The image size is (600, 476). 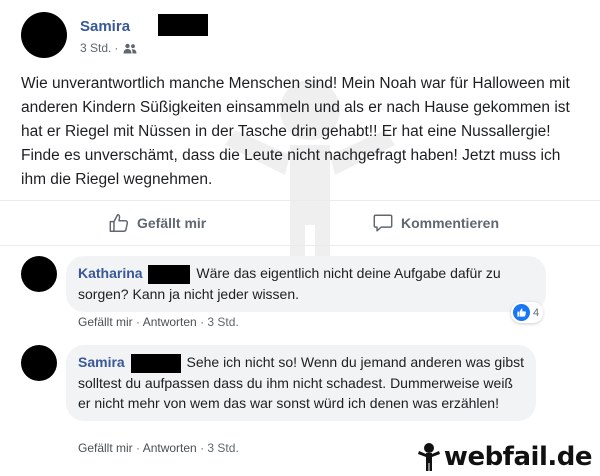 What do you see at coordinates (383, 223) in the screenshot?
I see `comment-icon` at bounding box center [383, 223].